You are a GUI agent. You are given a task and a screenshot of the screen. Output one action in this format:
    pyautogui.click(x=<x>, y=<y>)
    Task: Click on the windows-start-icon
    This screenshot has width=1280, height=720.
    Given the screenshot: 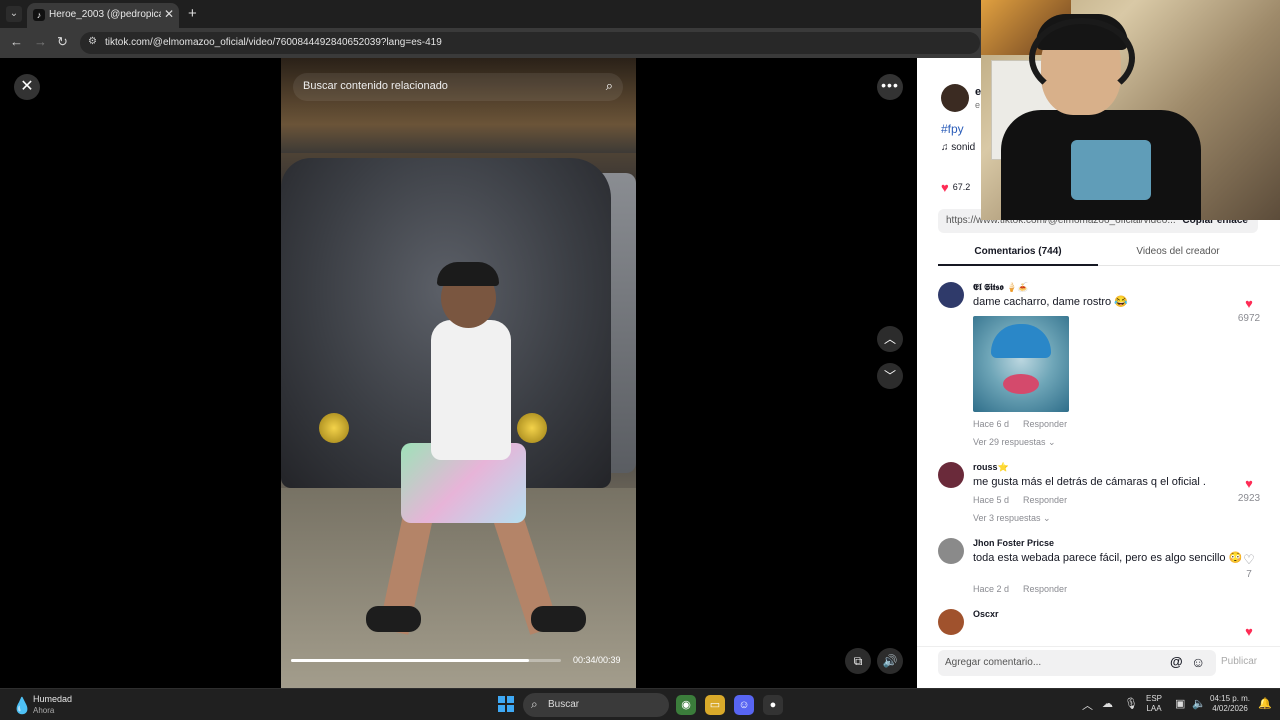 What is the action you would take?
    pyautogui.click(x=506, y=704)
    